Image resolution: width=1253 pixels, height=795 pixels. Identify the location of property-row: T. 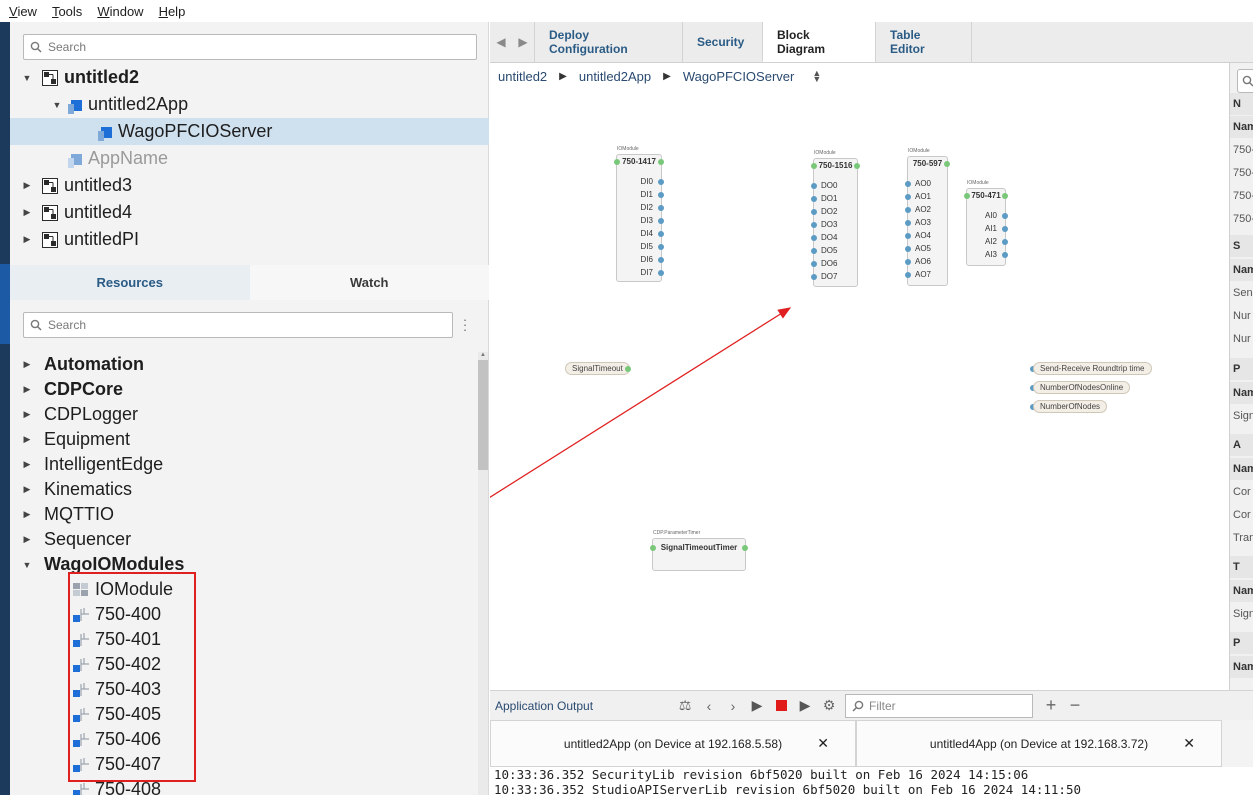
(1241, 567).